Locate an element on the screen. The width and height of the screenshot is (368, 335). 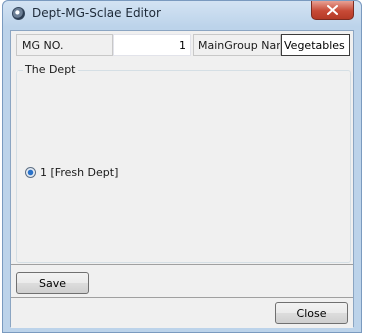
title-bar: Dept-MG-Sclae Editor is located at coordinates (182, 14).